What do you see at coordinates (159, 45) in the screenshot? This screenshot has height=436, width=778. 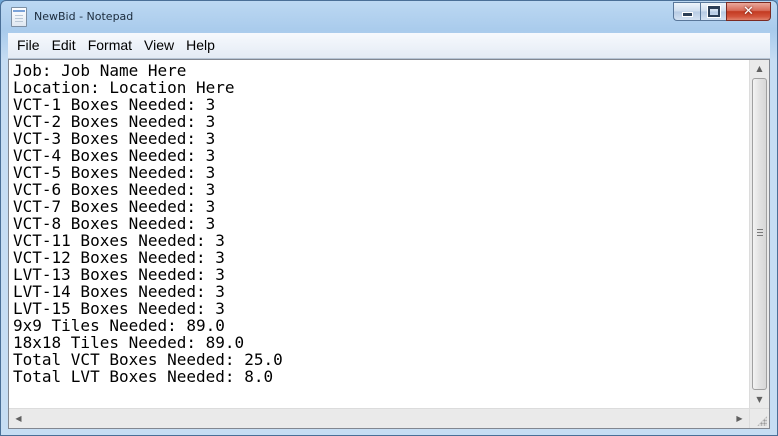 I see `menu-view: View` at bounding box center [159, 45].